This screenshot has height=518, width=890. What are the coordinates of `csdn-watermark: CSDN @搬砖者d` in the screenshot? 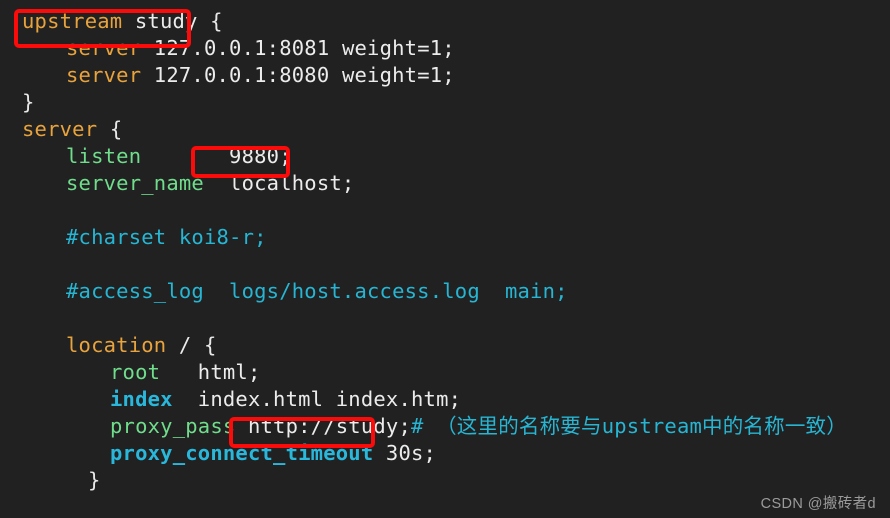 It's located at (818, 504).